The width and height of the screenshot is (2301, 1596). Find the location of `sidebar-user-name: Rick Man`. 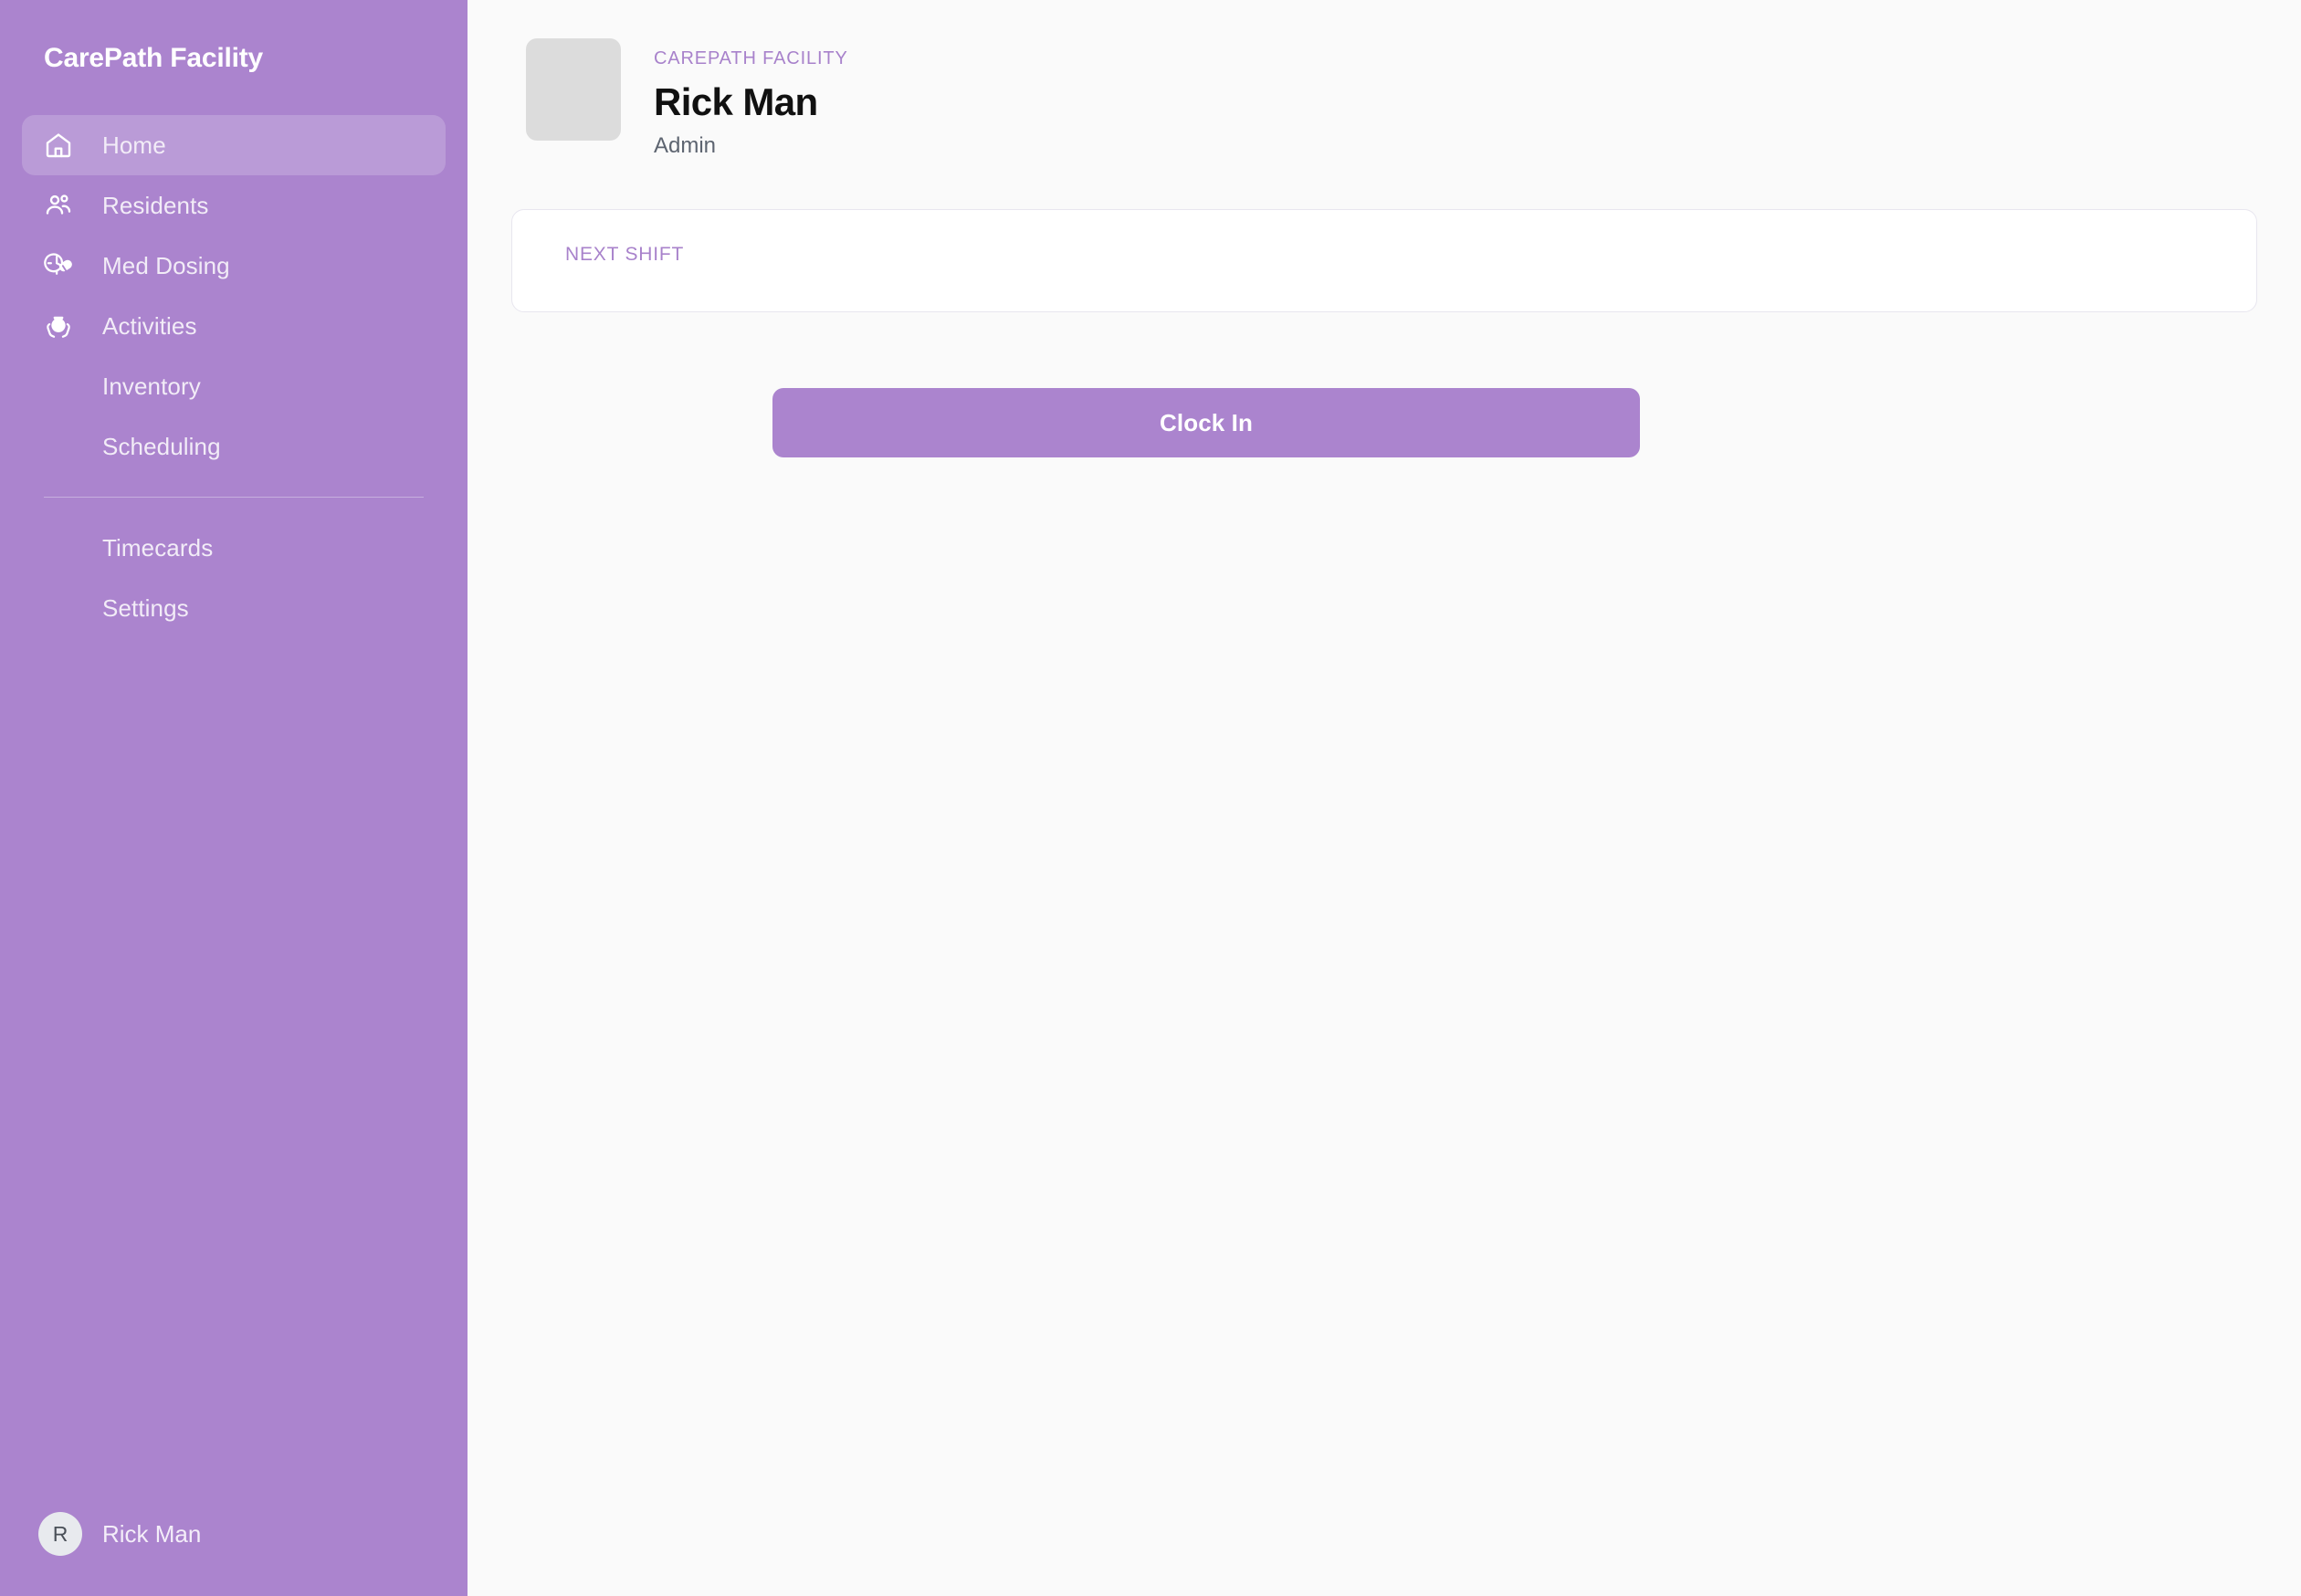

sidebar-user-name: Rick Man is located at coordinates (152, 1534).